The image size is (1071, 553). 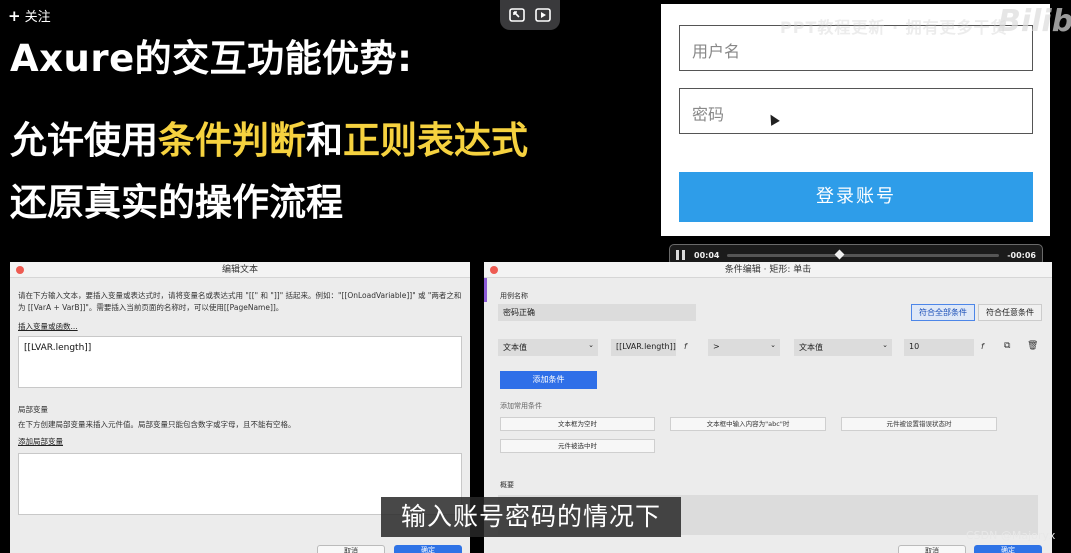 I want to click on expression-textarea: [[LVAR.length]], so click(x=240, y=362).